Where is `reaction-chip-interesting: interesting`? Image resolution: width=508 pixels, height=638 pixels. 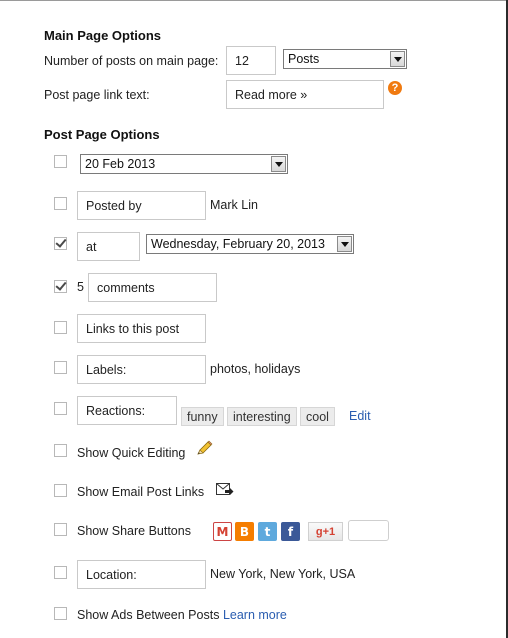
reaction-chip-interesting: interesting is located at coordinates (262, 416).